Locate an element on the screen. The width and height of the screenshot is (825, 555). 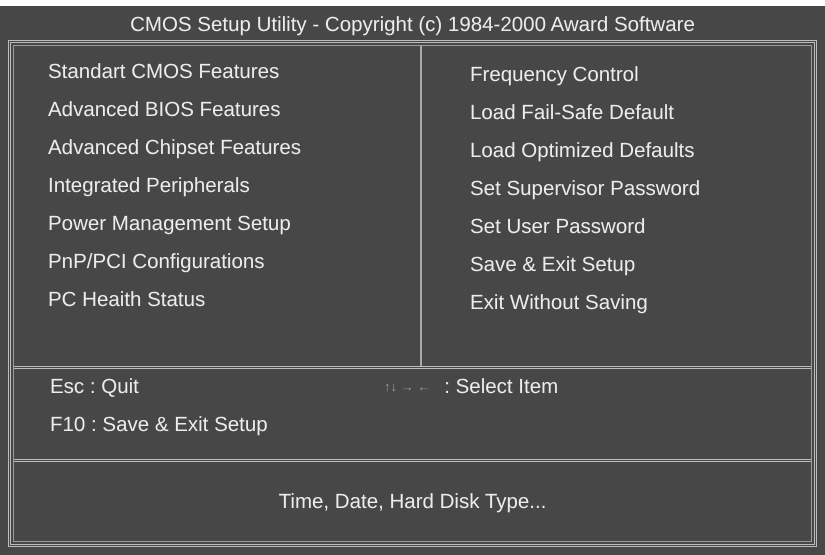
menu-item: Advanced BIOS Features is located at coordinates (234, 110).